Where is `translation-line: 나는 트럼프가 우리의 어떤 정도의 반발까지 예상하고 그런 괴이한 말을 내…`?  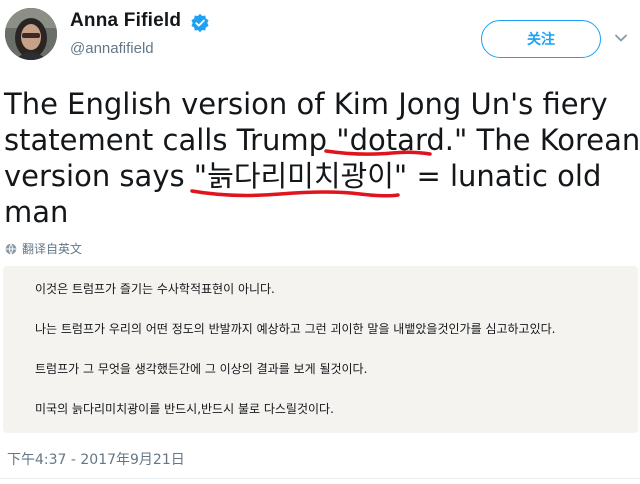 translation-line: 나는 트럼프가 우리의 어떤 정도의 반발까지 예상하고 그런 괴이한 말을 내… is located at coordinates (295, 329).